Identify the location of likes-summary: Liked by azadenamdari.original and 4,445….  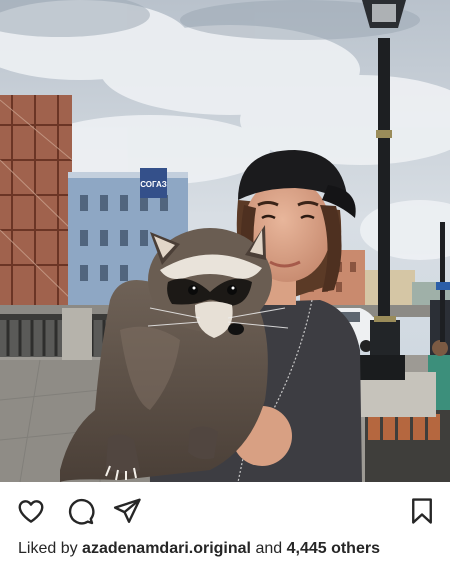
(199, 549).